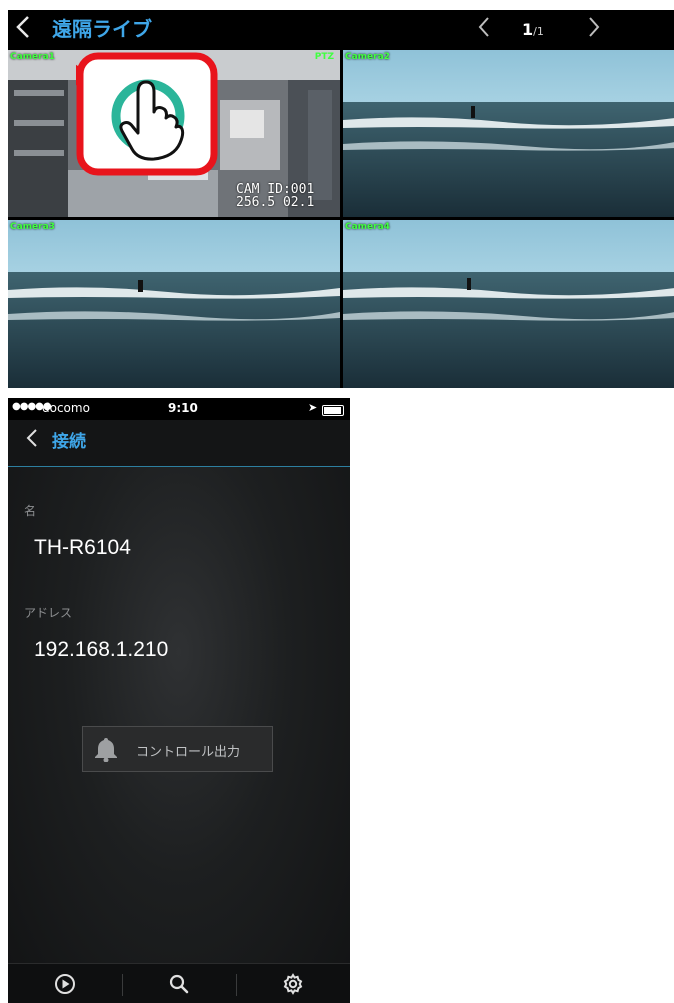 The image size is (674, 1003). I want to click on current-page: 1, so click(528, 29).